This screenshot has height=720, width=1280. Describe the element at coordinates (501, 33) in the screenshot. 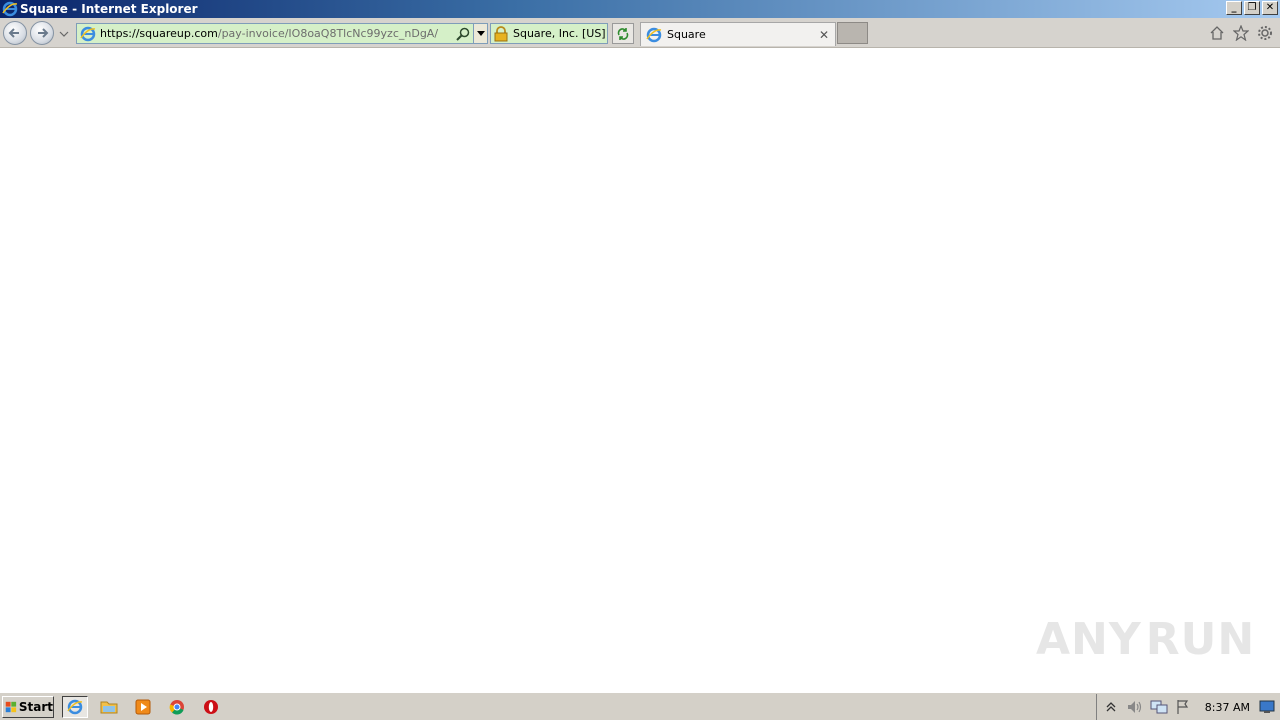

I see `lock-icon` at that location.